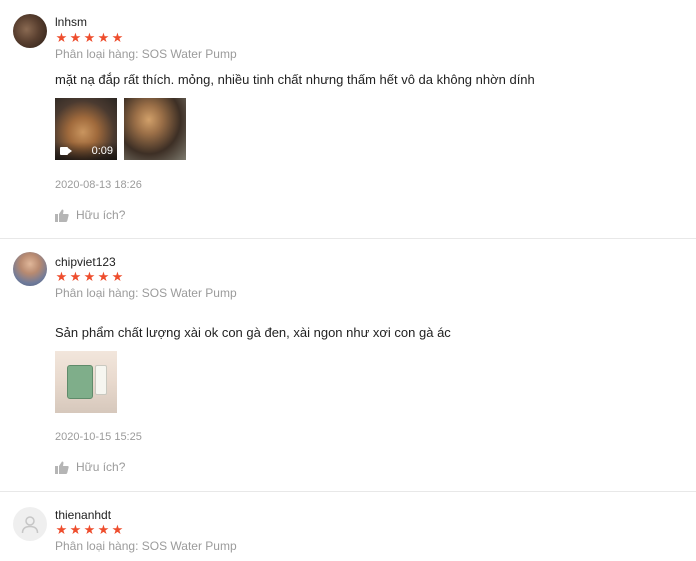 The image size is (696, 561). I want to click on review-media: 0:09, so click(120, 129).